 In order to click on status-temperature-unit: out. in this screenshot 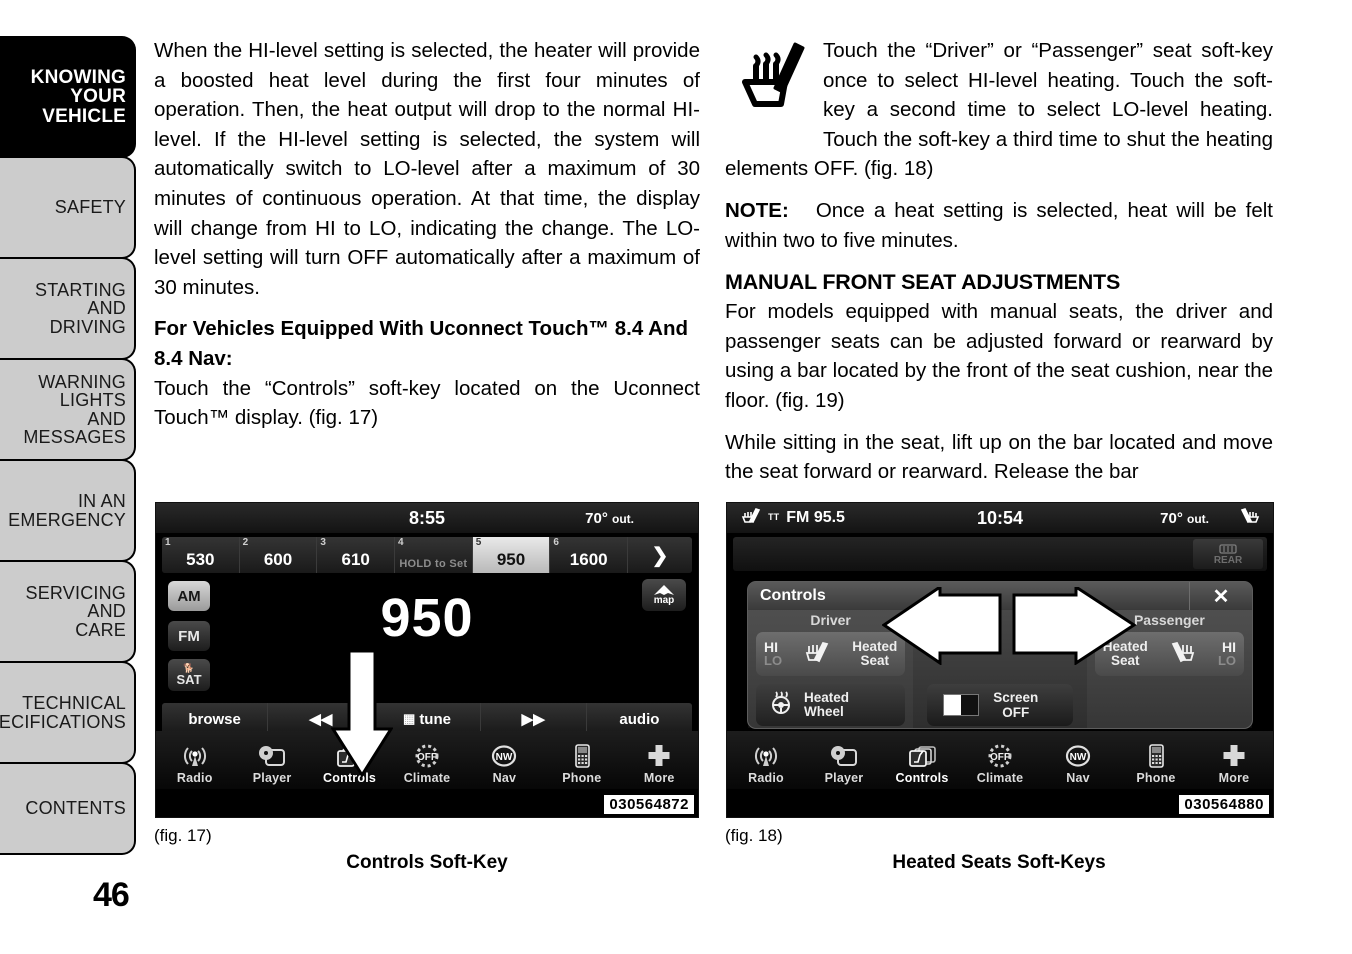, I will do `click(623, 518)`.